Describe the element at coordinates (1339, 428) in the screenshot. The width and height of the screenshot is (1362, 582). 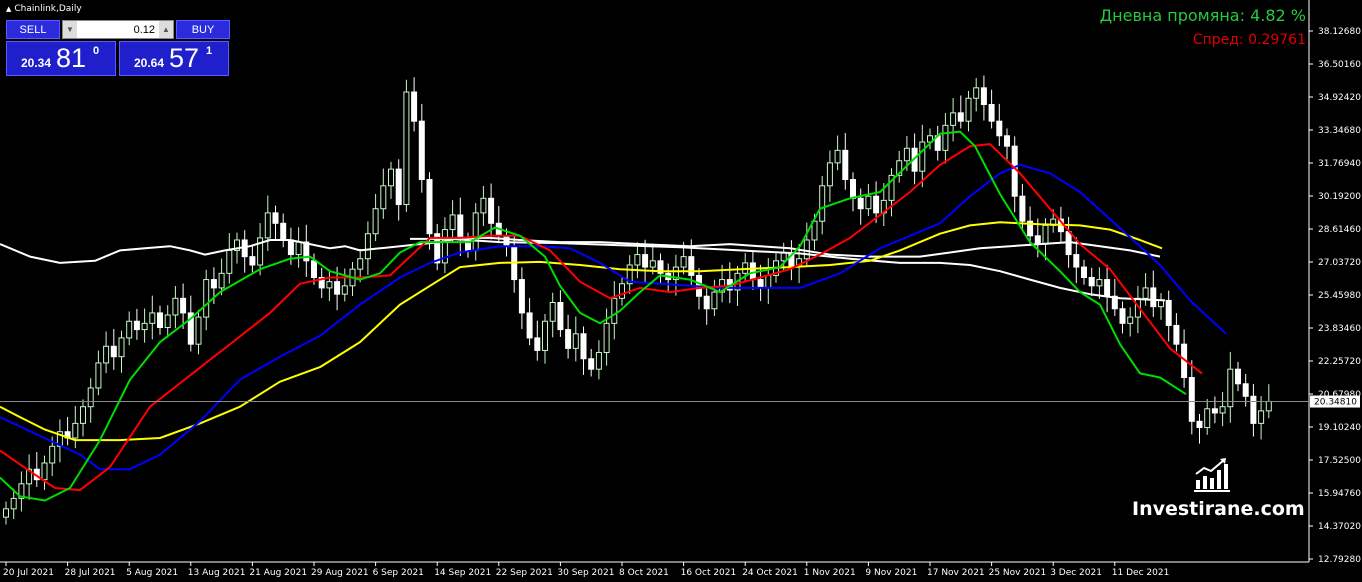
I see `price-tick-label: 19.10240` at that location.